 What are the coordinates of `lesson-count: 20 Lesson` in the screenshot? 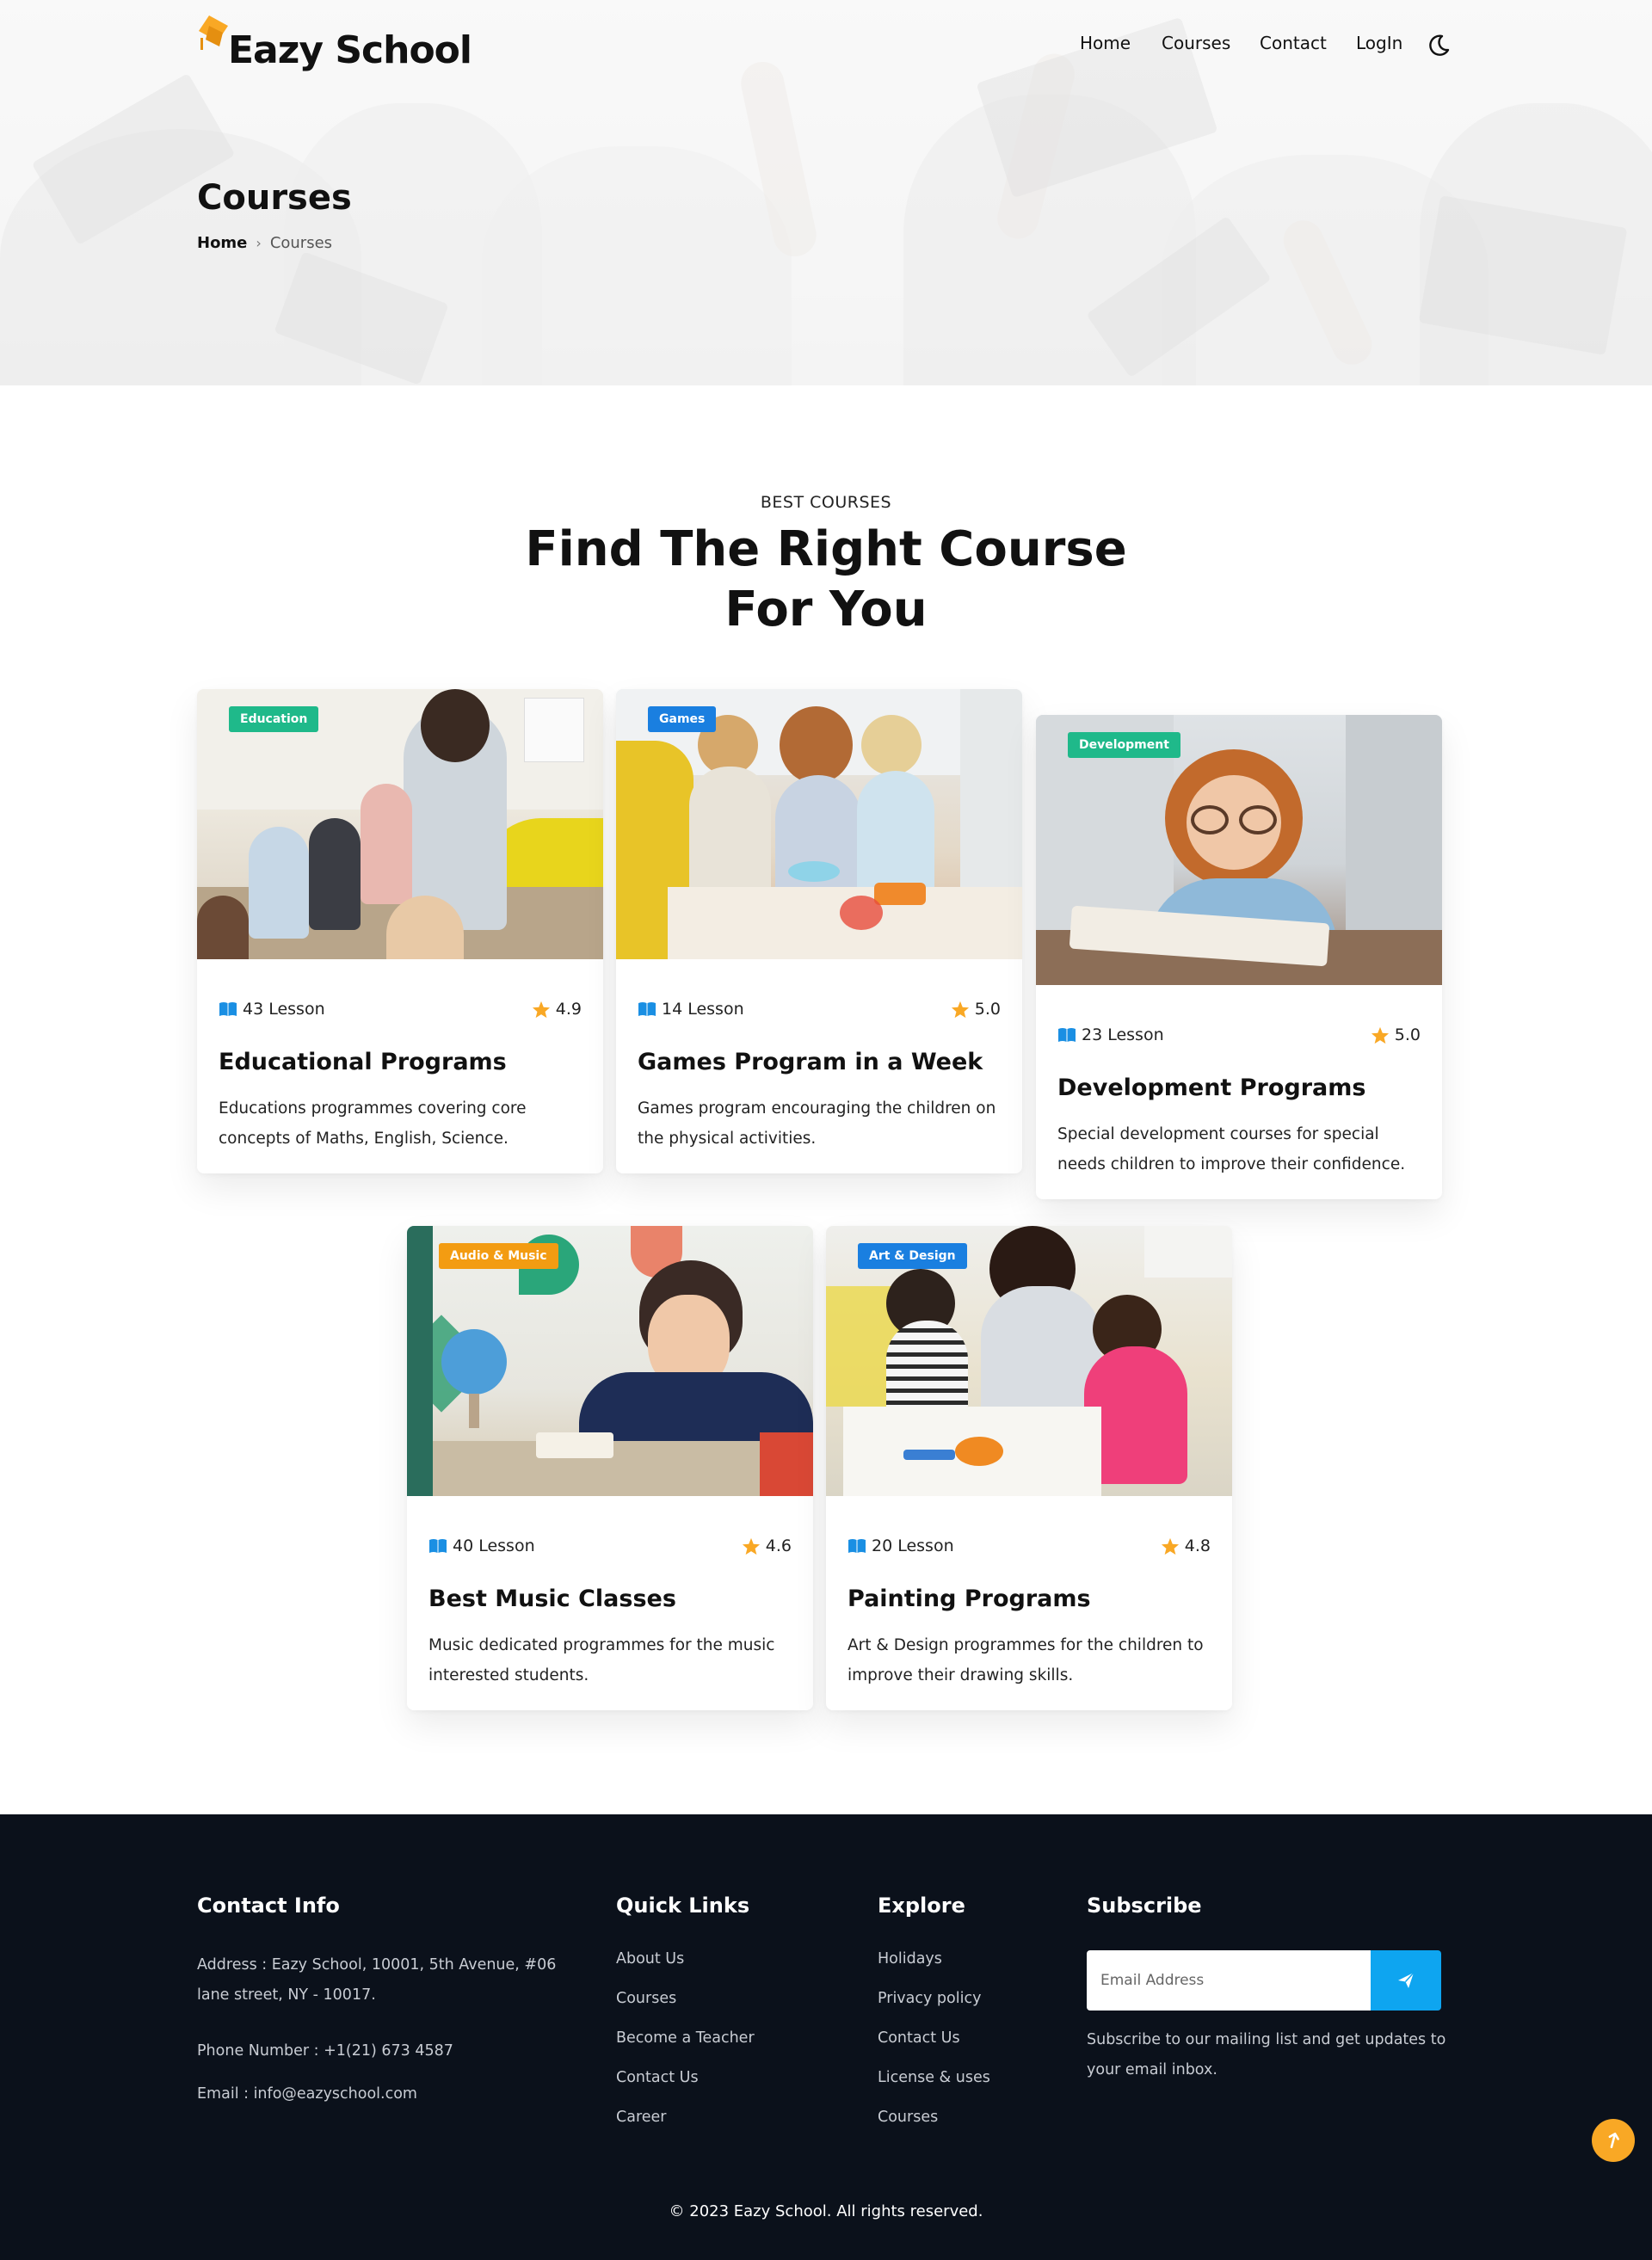 It's located at (901, 1546).